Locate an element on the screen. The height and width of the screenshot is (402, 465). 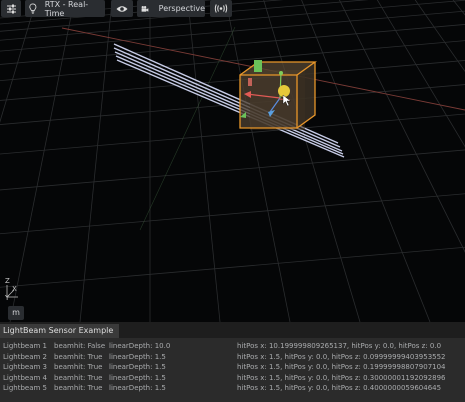
beam-name: Lightbeam 5 is located at coordinates (25, 388).